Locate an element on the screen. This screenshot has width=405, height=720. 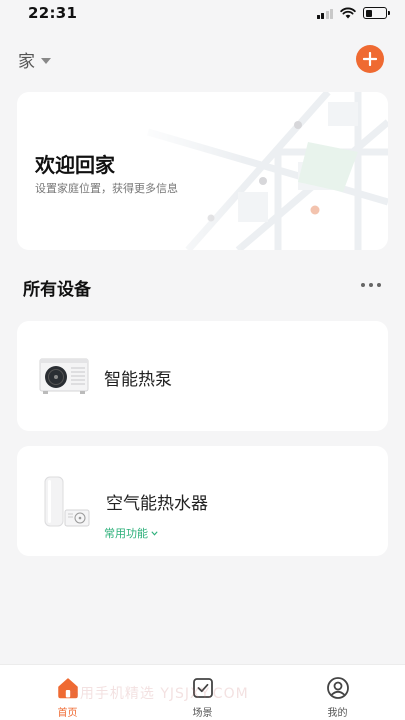
cellular-signal-icon is located at coordinates (324, 13).